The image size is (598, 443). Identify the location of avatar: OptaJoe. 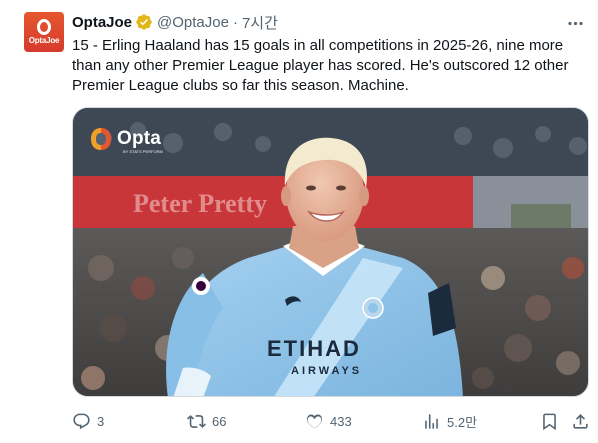
(44, 32).